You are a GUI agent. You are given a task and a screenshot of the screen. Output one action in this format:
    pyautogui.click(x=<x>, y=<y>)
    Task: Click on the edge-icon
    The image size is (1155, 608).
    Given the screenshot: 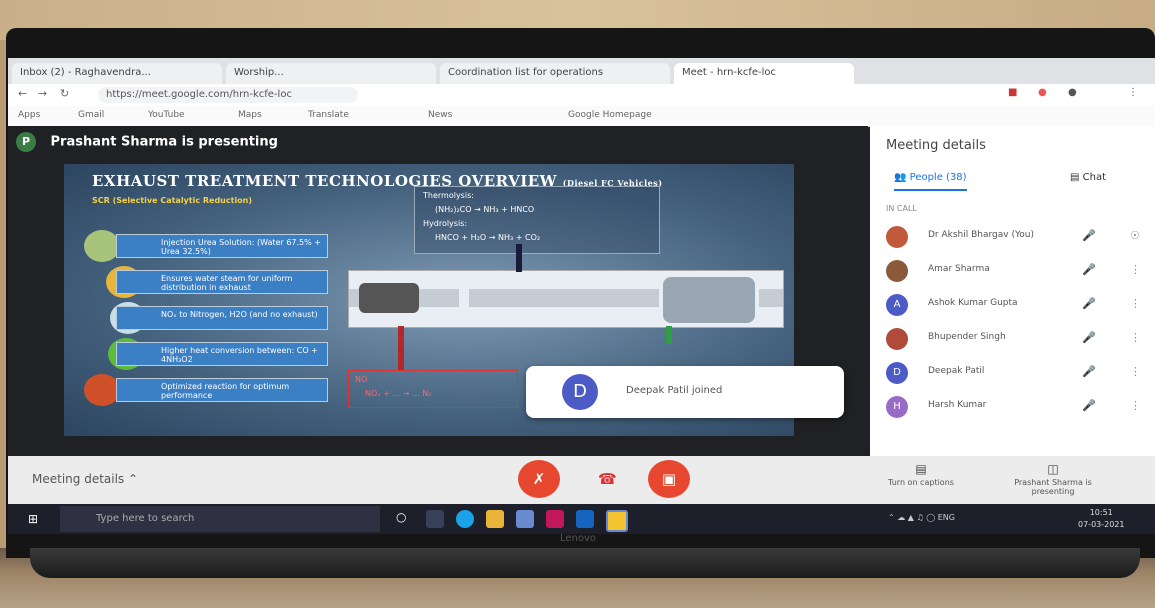 What is the action you would take?
    pyautogui.click(x=465, y=519)
    